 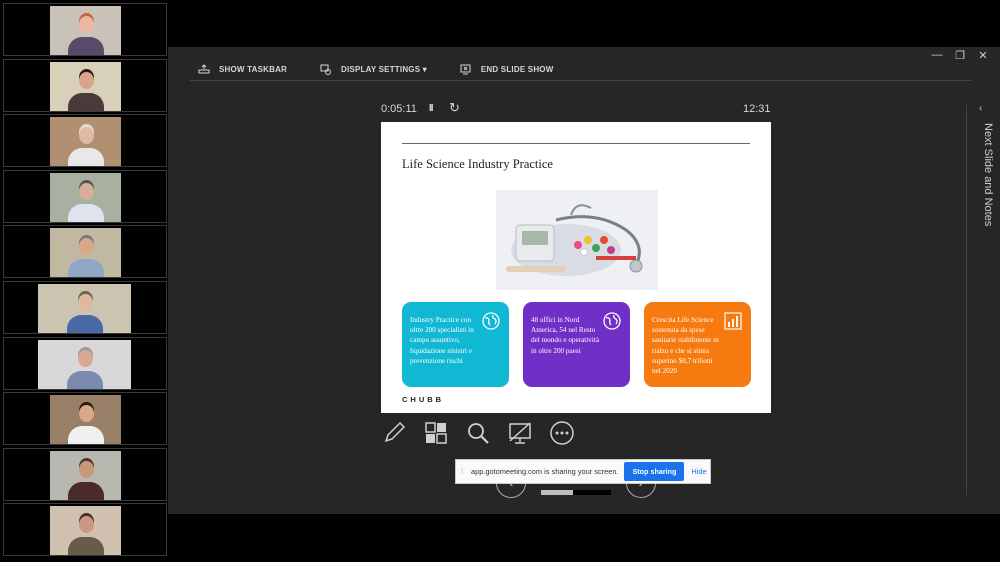 I want to click on restart-timer-button: ↻, so click(x=454, y=108).